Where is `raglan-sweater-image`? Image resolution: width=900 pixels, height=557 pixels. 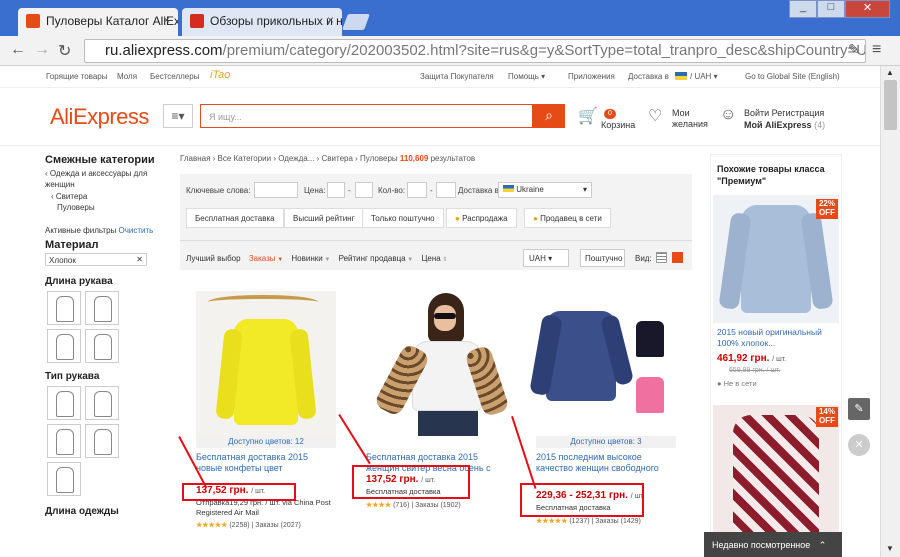
raglan-sweater-image is located at coordinates (602, 363).